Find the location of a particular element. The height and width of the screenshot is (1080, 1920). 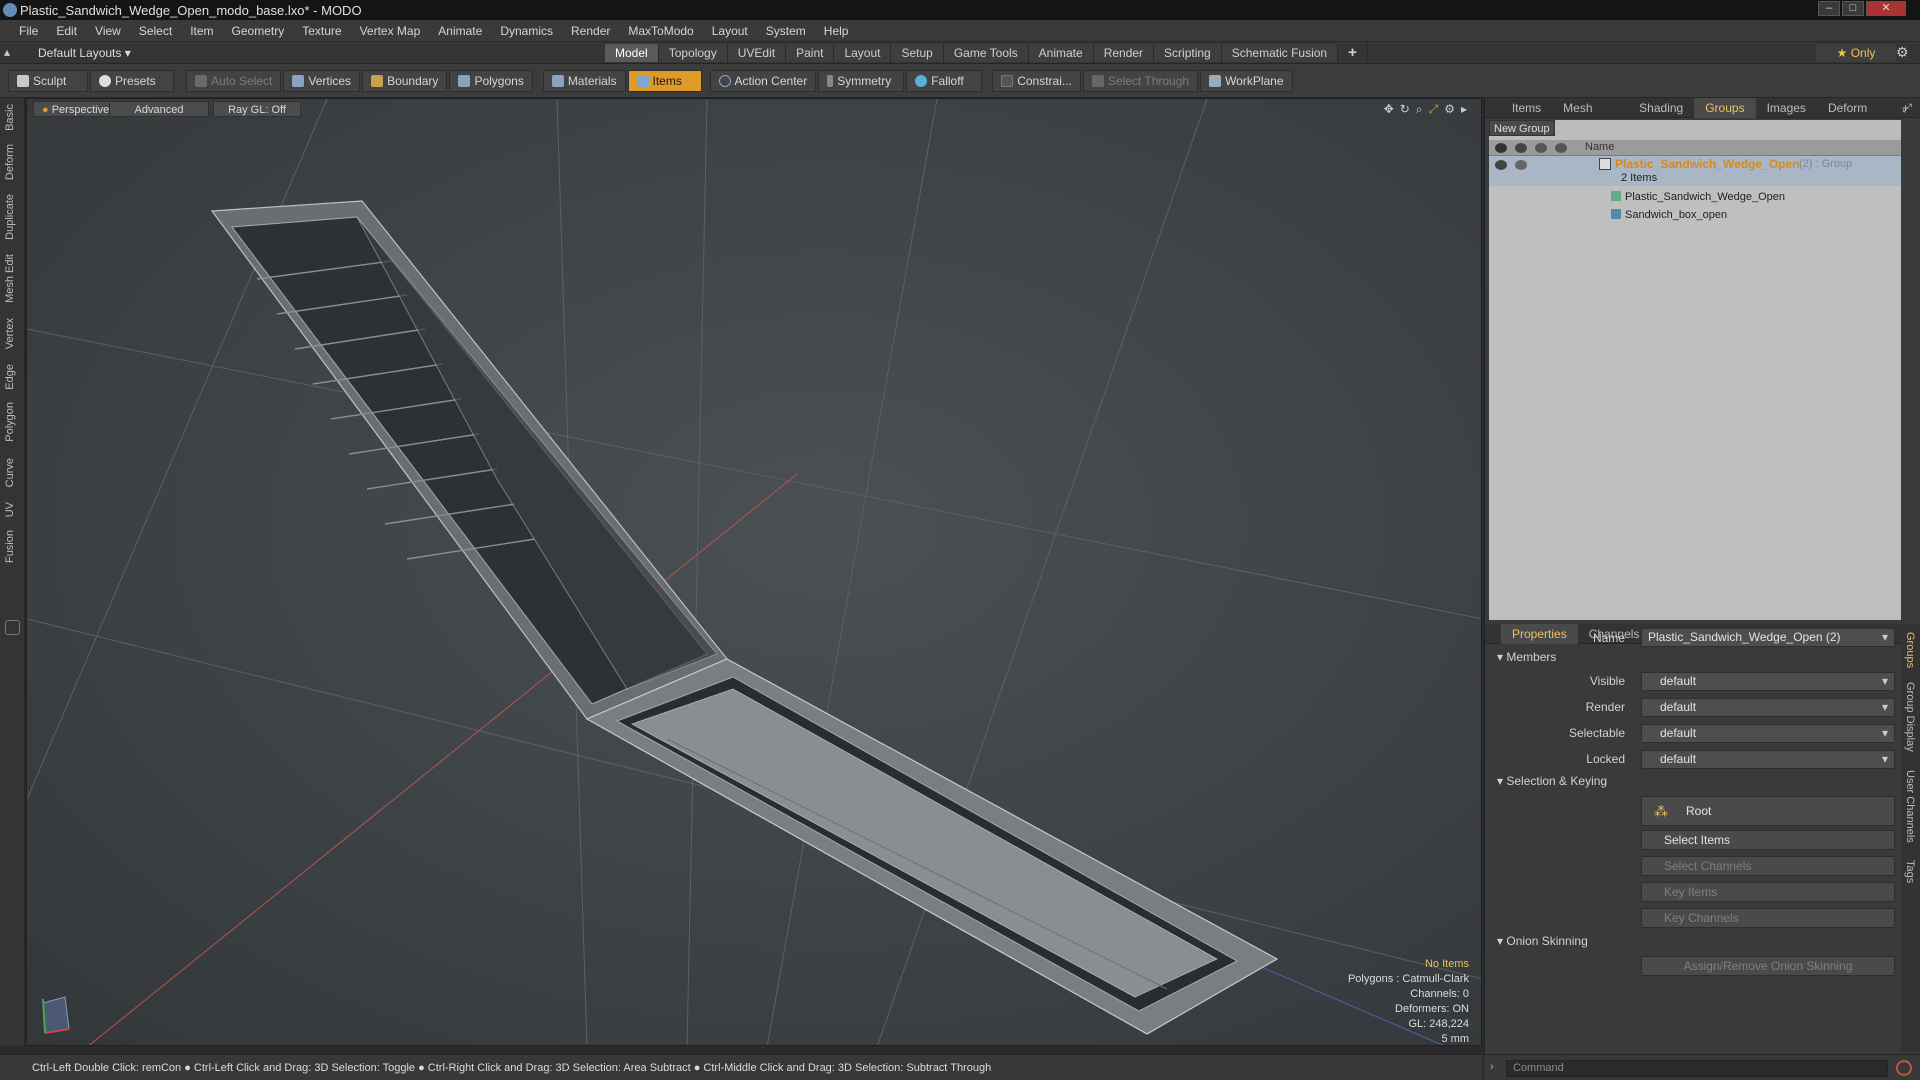

menu-dynamics: Dynamics is located at coordinates (526, 31).